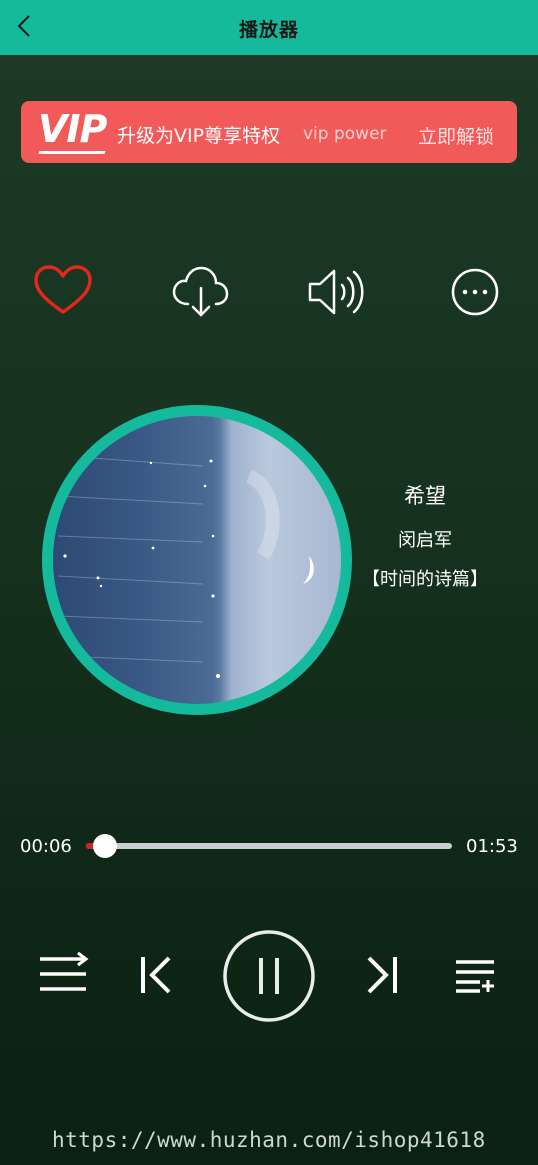 This screenshot has width=538, height=1165. I want to click on cloud-download-icon, so click(200, 291).